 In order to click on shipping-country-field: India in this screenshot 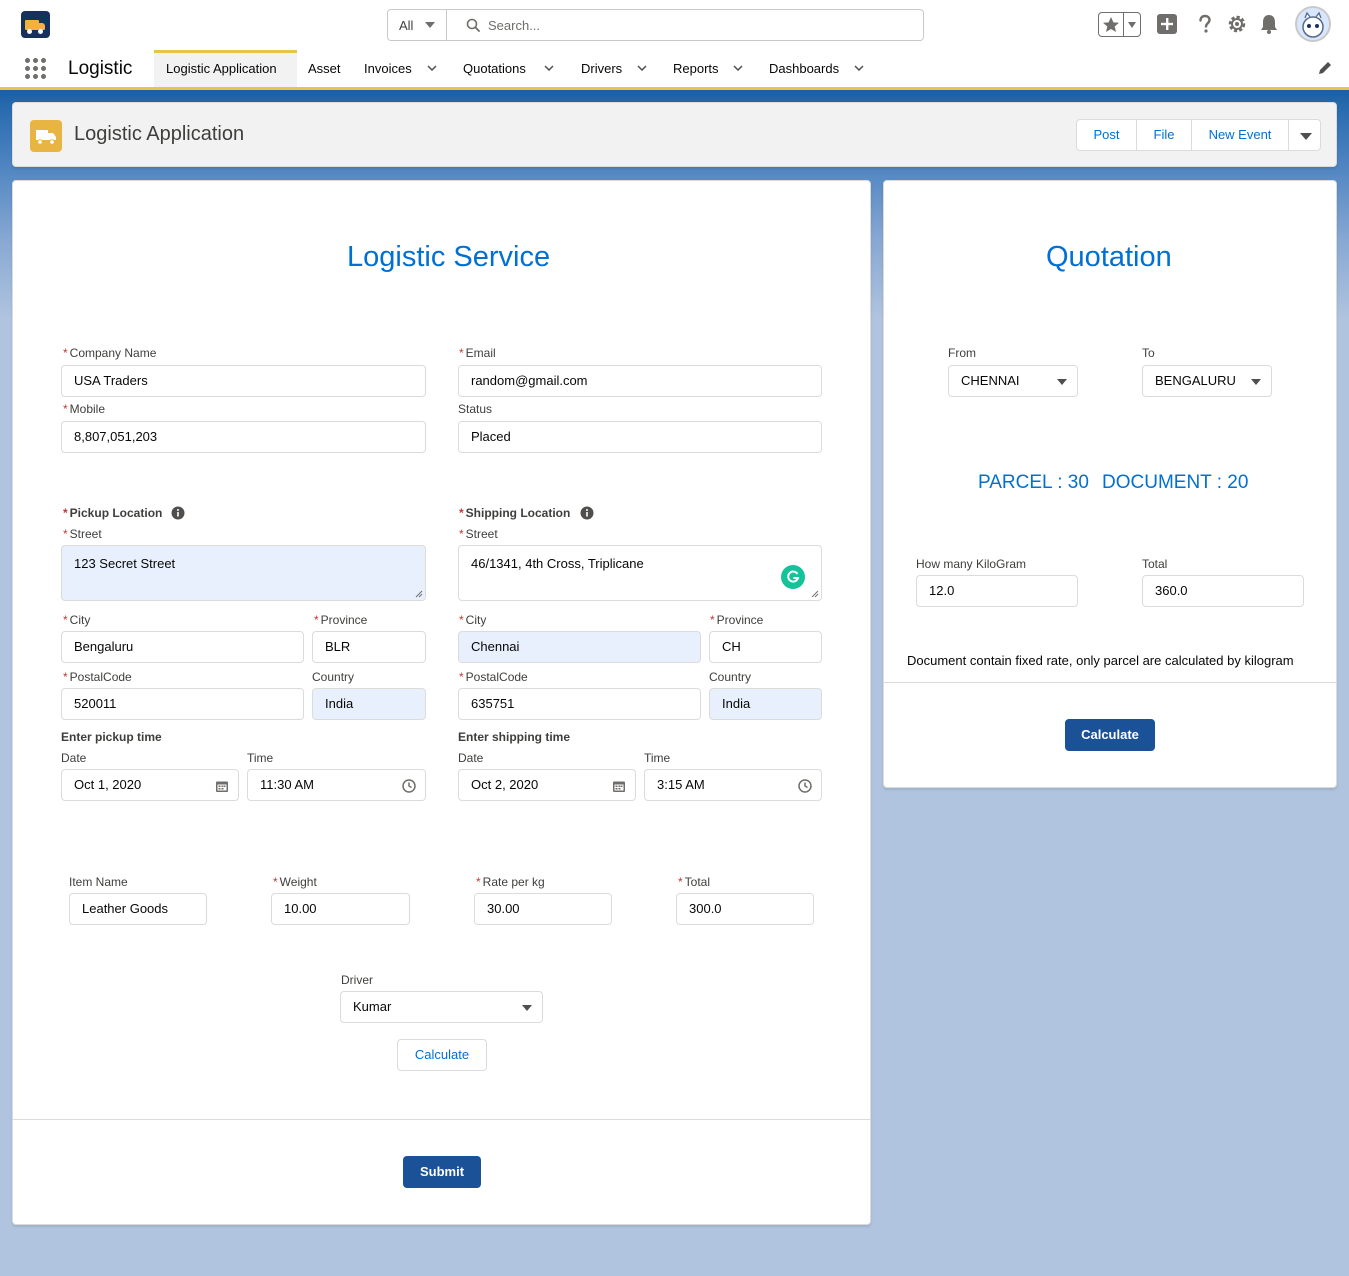, I will do `click(765, 704)`.